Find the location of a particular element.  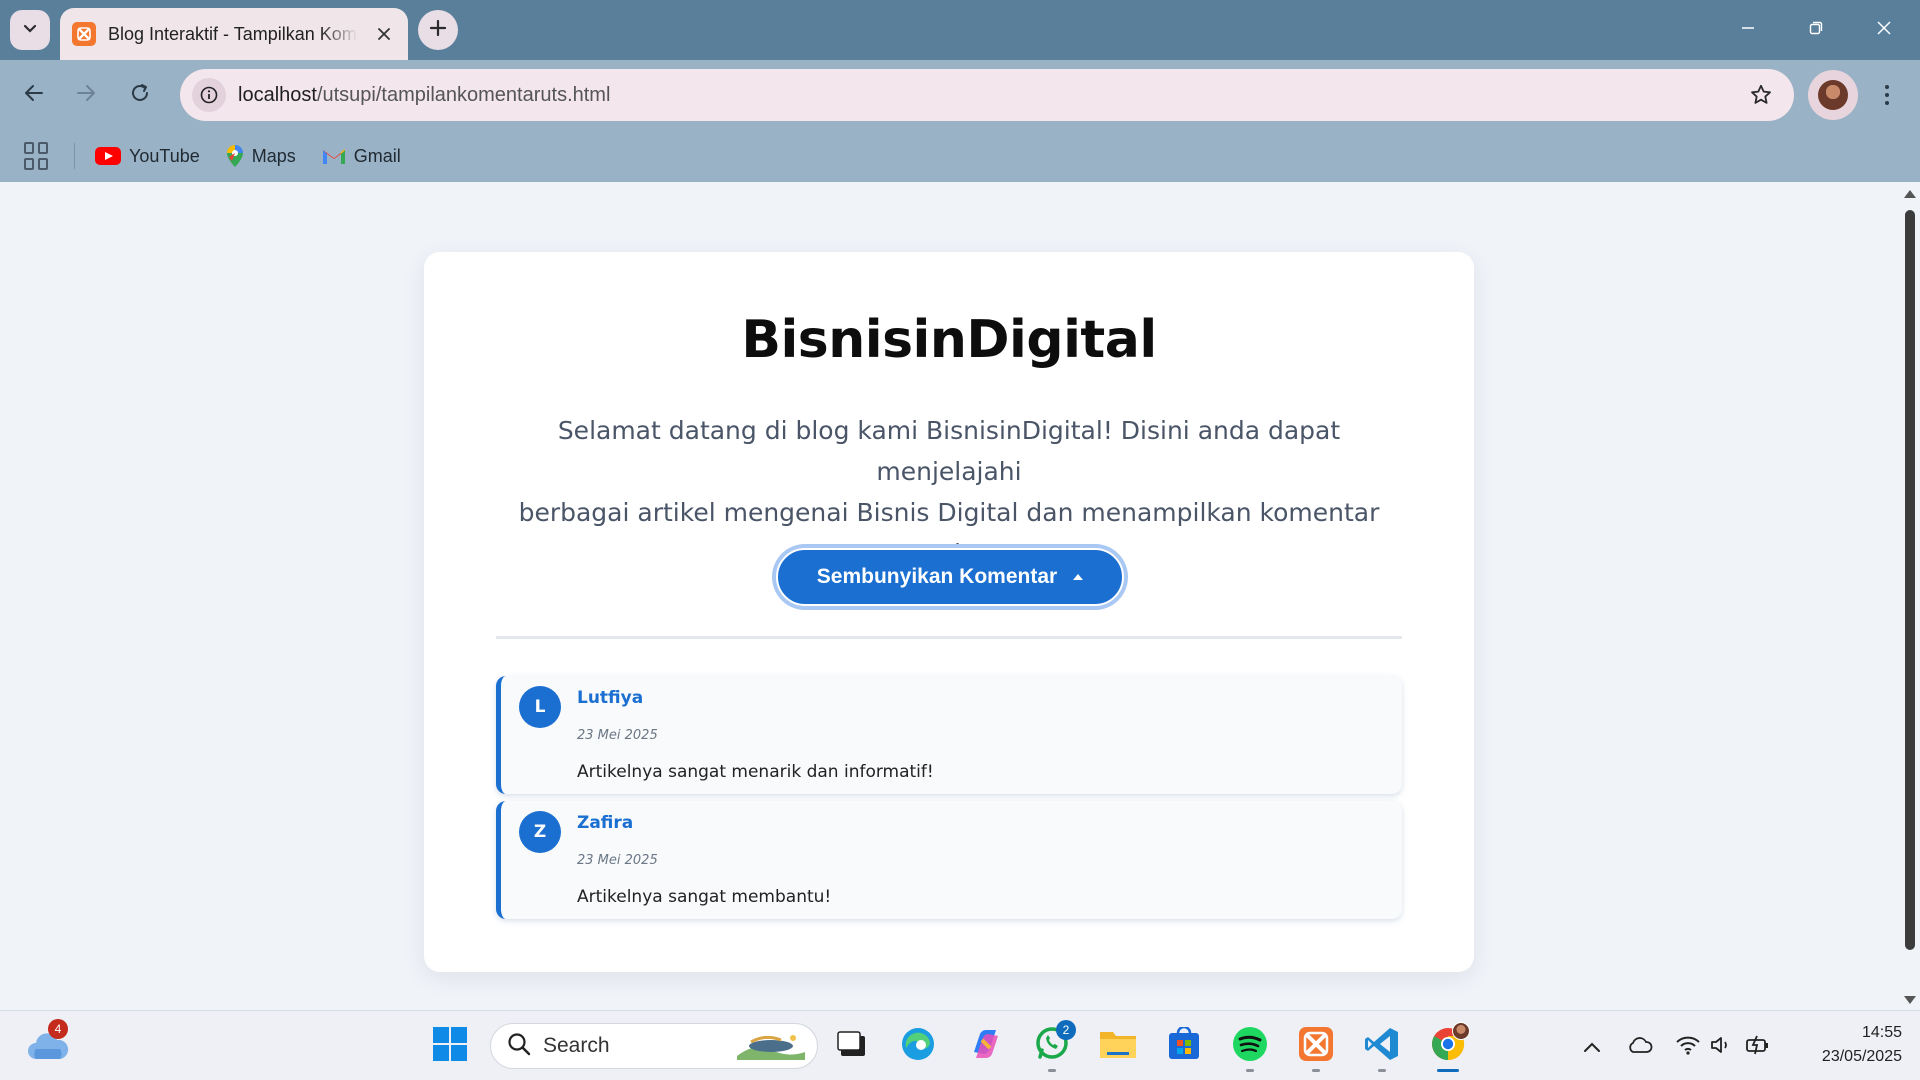

active-tab: Blog Interaktif - Tampilkan Komentar is located at coordinates (234, 34).